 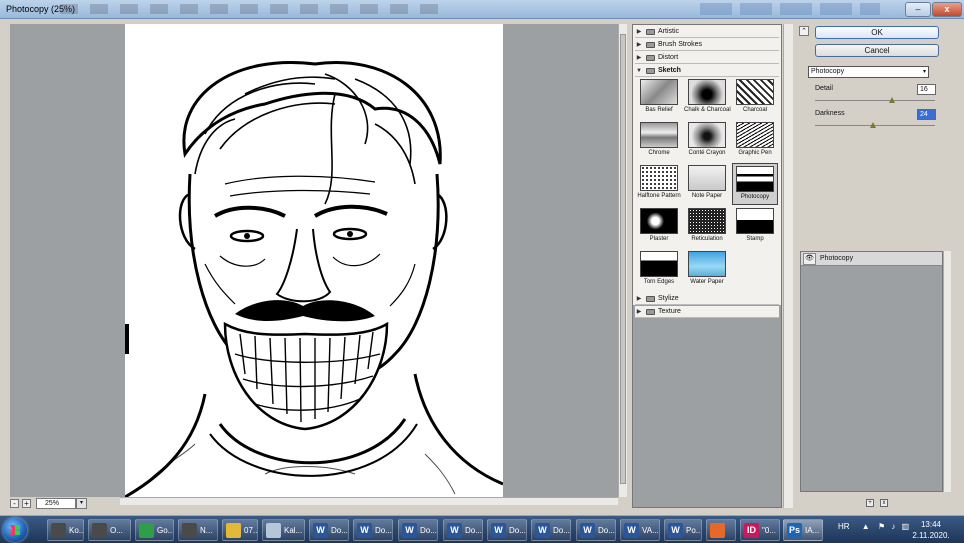 What do you see at coordinates (707, 299) in the screenshot?
I see `folder-stylize: ▶ Stylize` at bounding box center [707, 299].